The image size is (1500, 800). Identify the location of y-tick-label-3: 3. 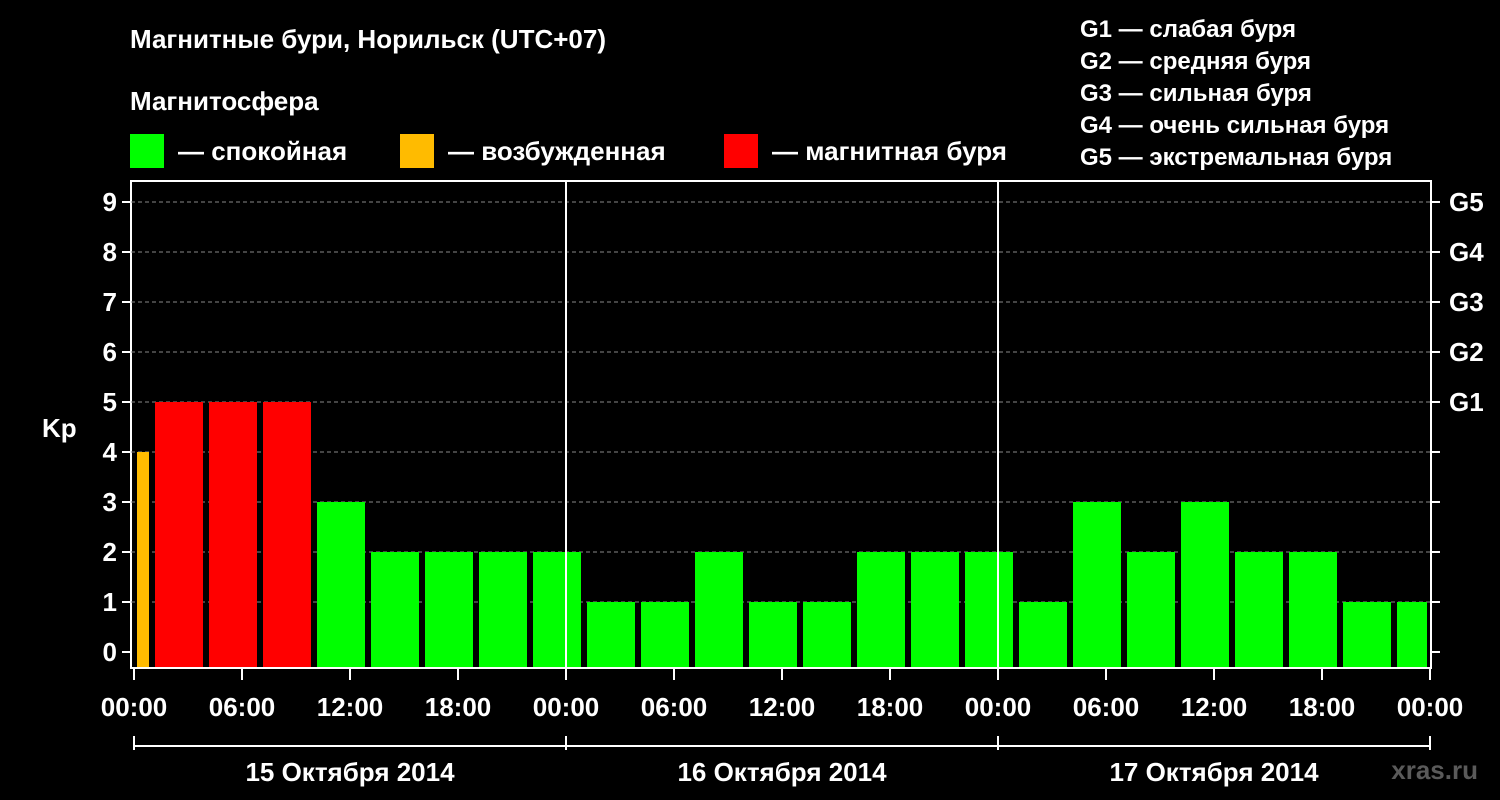
(110, 502).